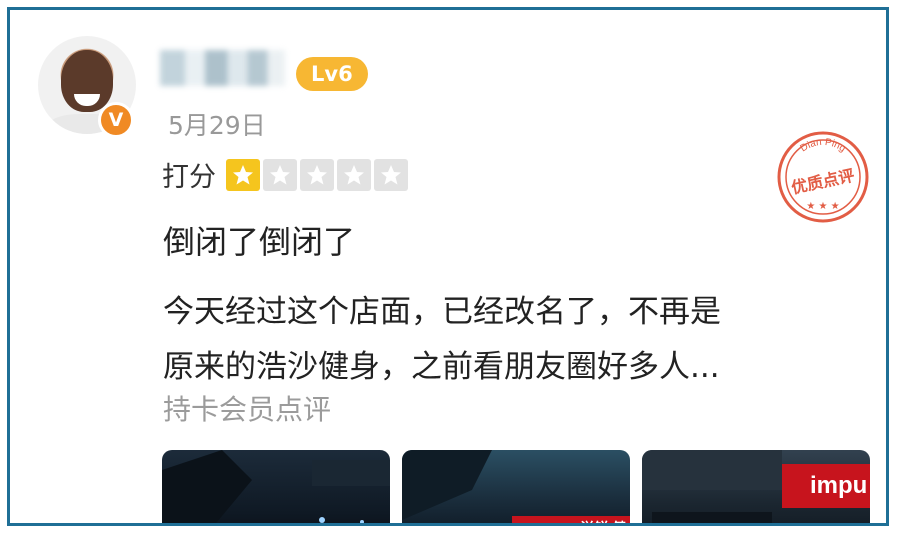 This screenshot has width=900, height=535. Describe the element at coordinates (839, 485) in the screenshot. I see `store-sign-text: impu` at that location.